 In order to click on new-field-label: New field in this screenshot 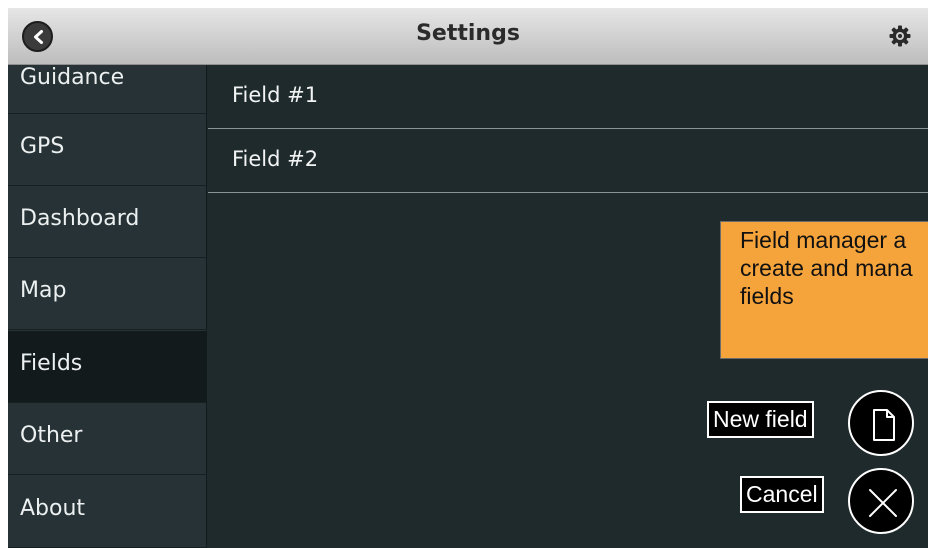, I will do `click(760, 419)`.